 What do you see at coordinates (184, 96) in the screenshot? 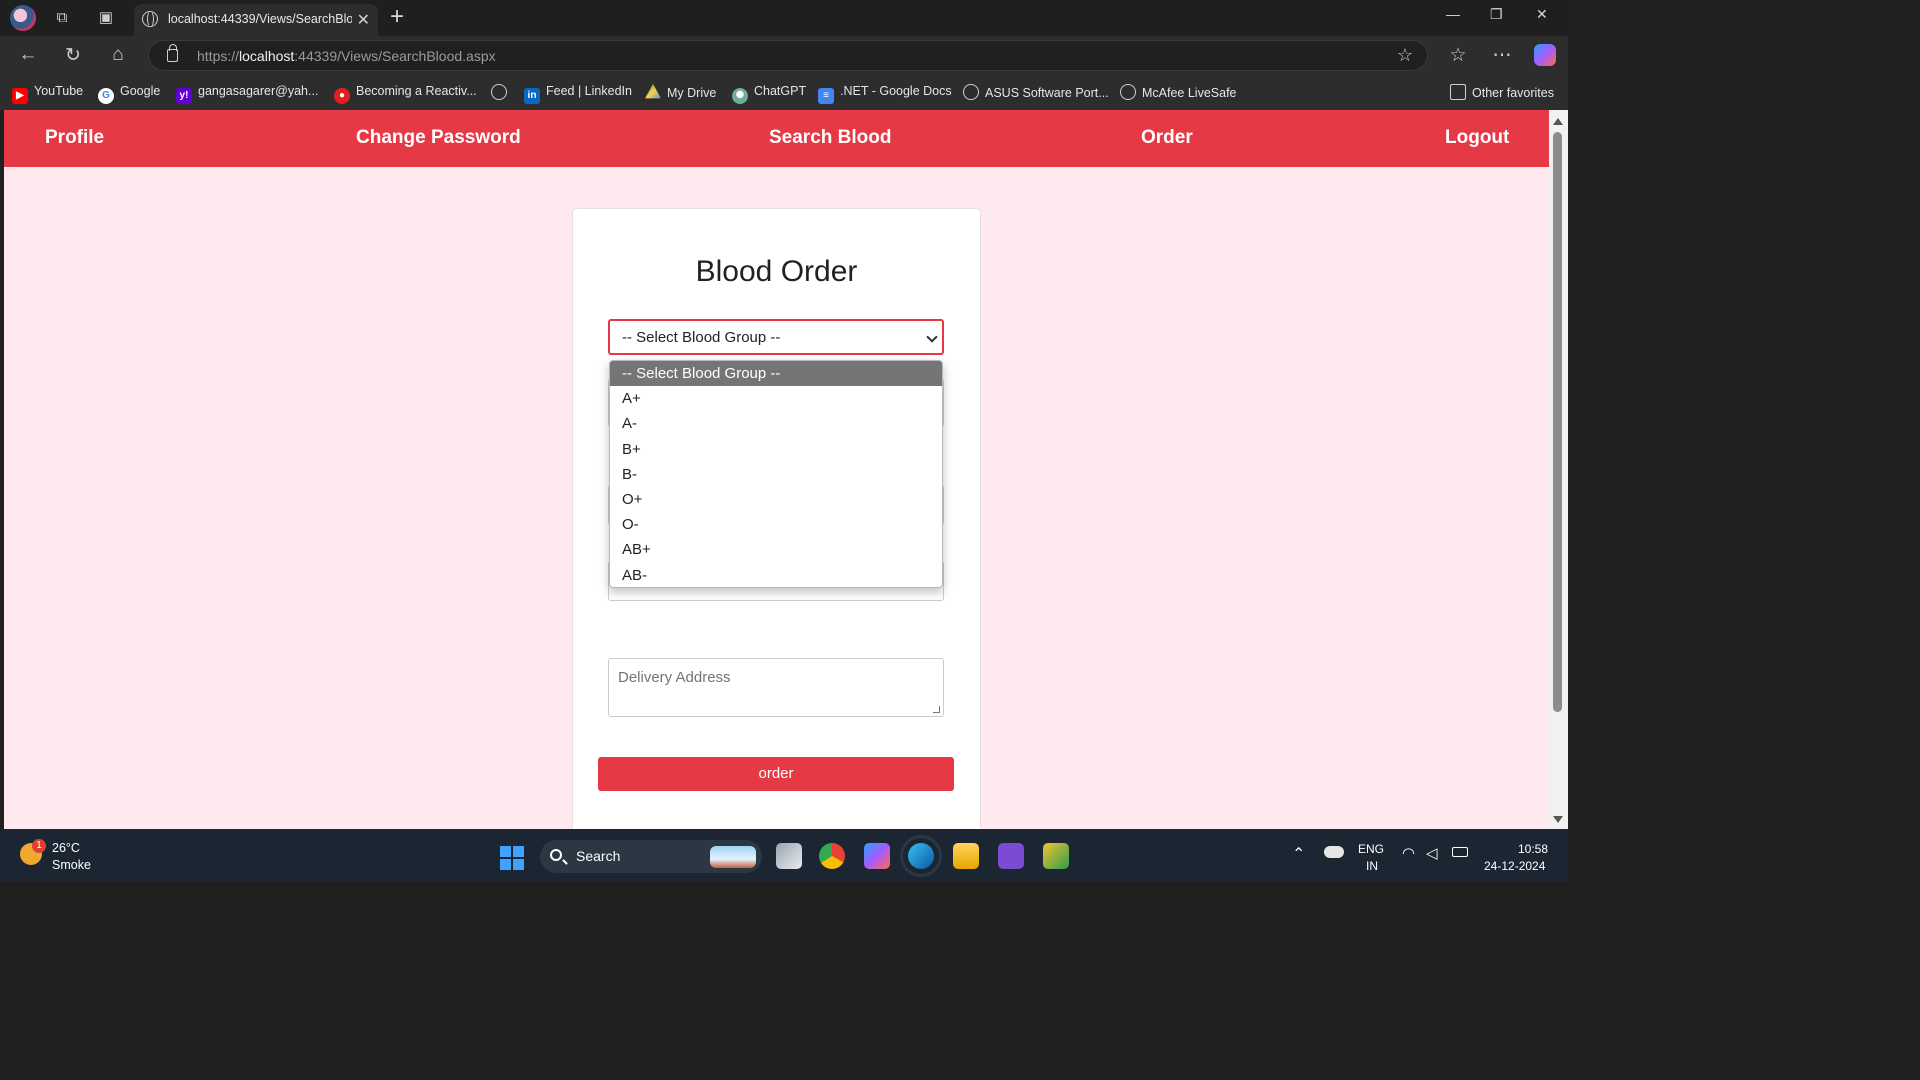
I see `yahoo-icon: y!` at bounding box center [184, 96].